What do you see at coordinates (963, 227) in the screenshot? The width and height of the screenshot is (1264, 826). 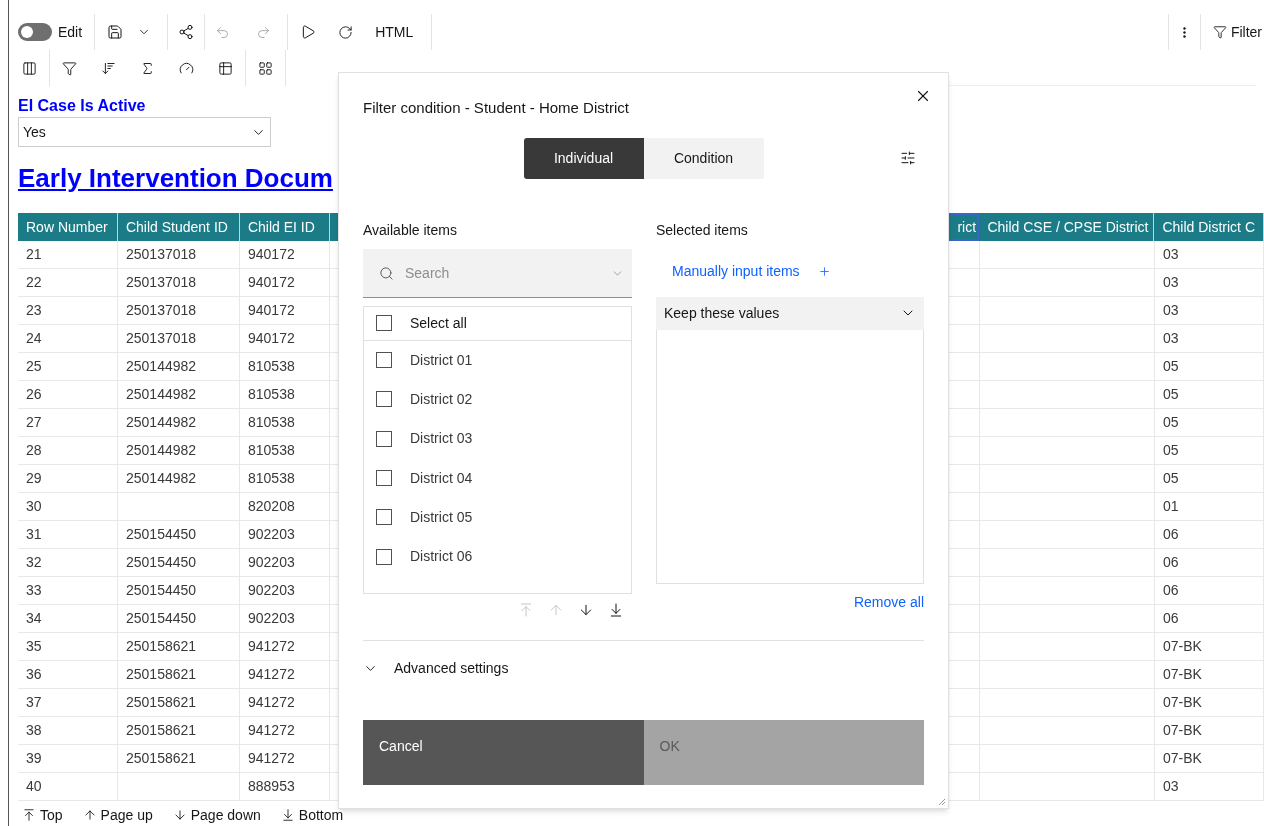 I see `column-header: rict` at bounding box center [963, 227].